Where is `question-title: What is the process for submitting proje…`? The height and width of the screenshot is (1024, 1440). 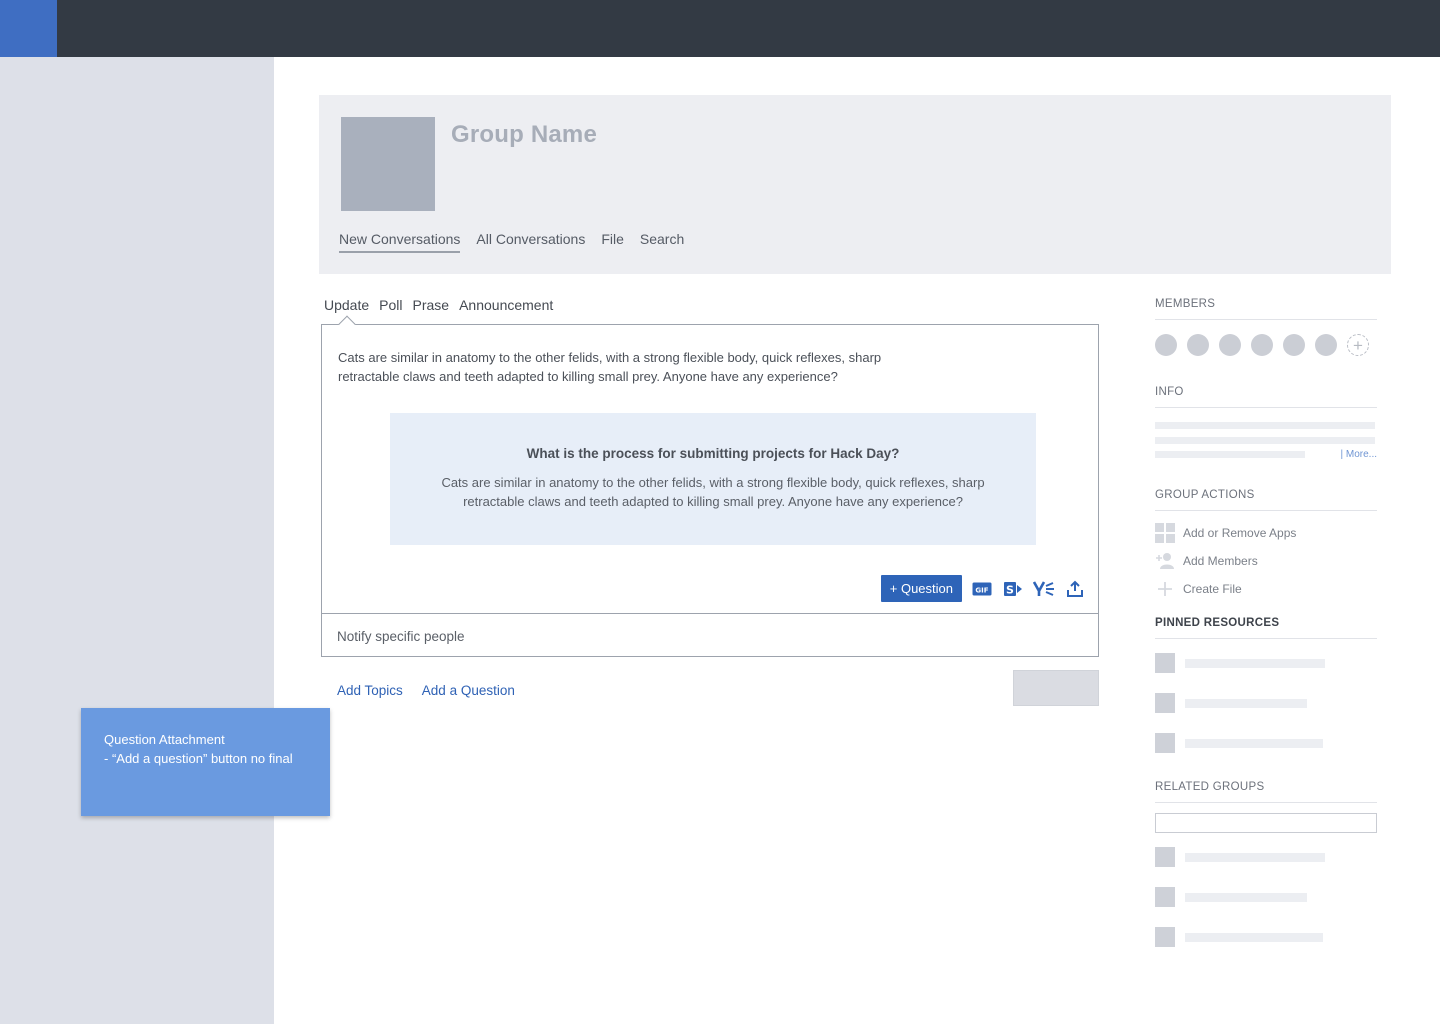
question-title: What is the process for submitting proje… is located at coordinates (713, 453).